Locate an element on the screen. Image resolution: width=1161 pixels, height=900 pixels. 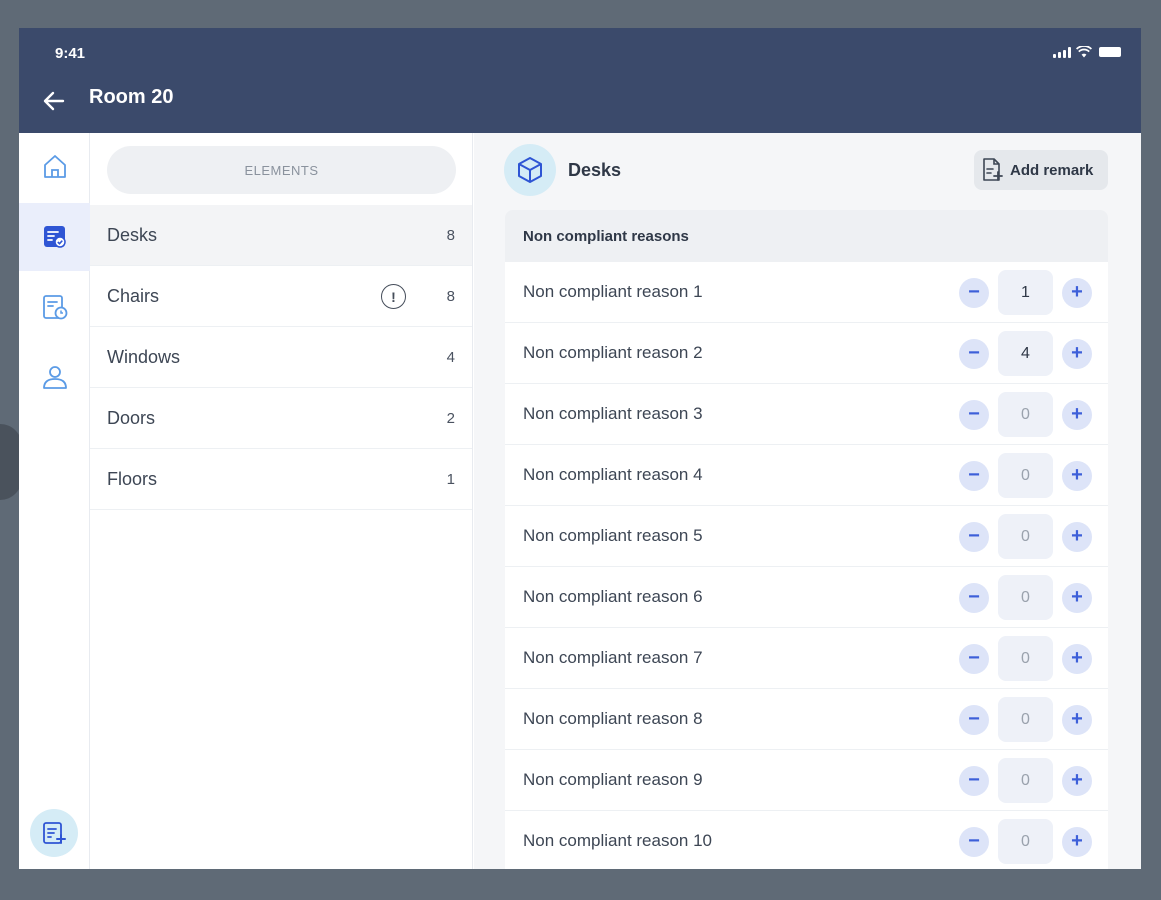
rail-item-user is located at coordinates (54, 377).